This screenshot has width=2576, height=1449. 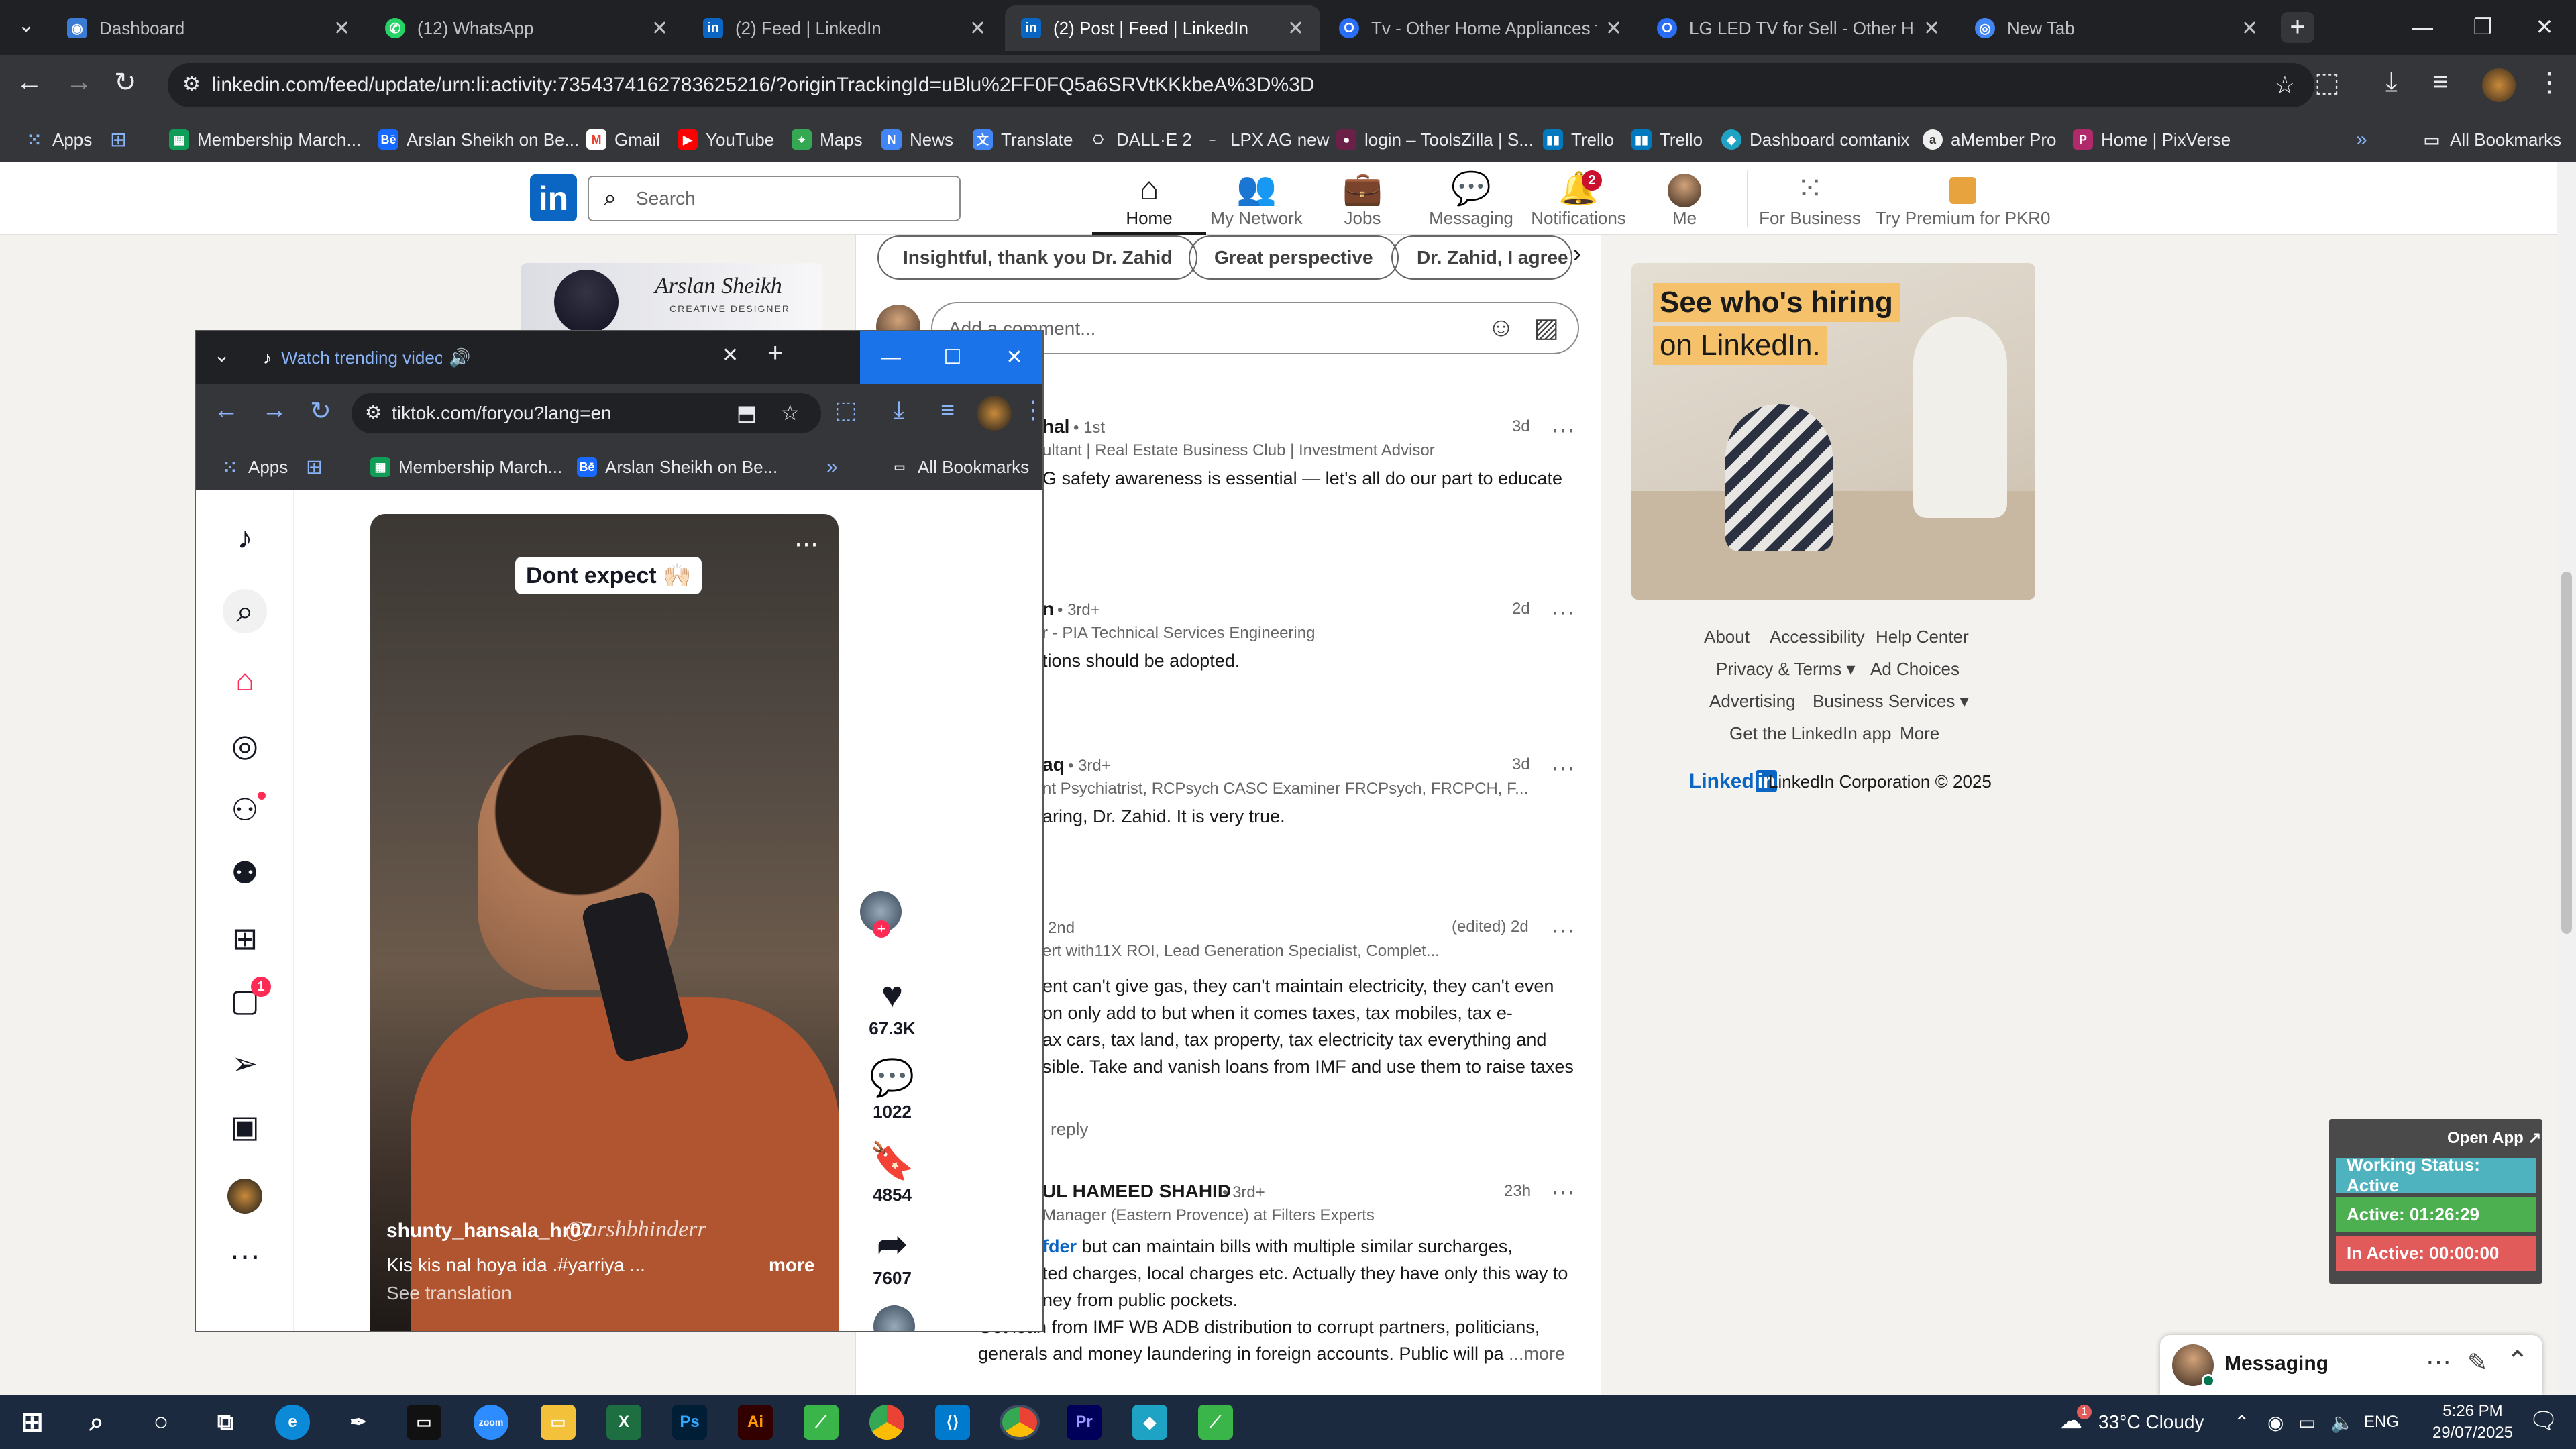 I want to click on footer-link: Get the LinkedIn app, so click(x=1810, y=733).